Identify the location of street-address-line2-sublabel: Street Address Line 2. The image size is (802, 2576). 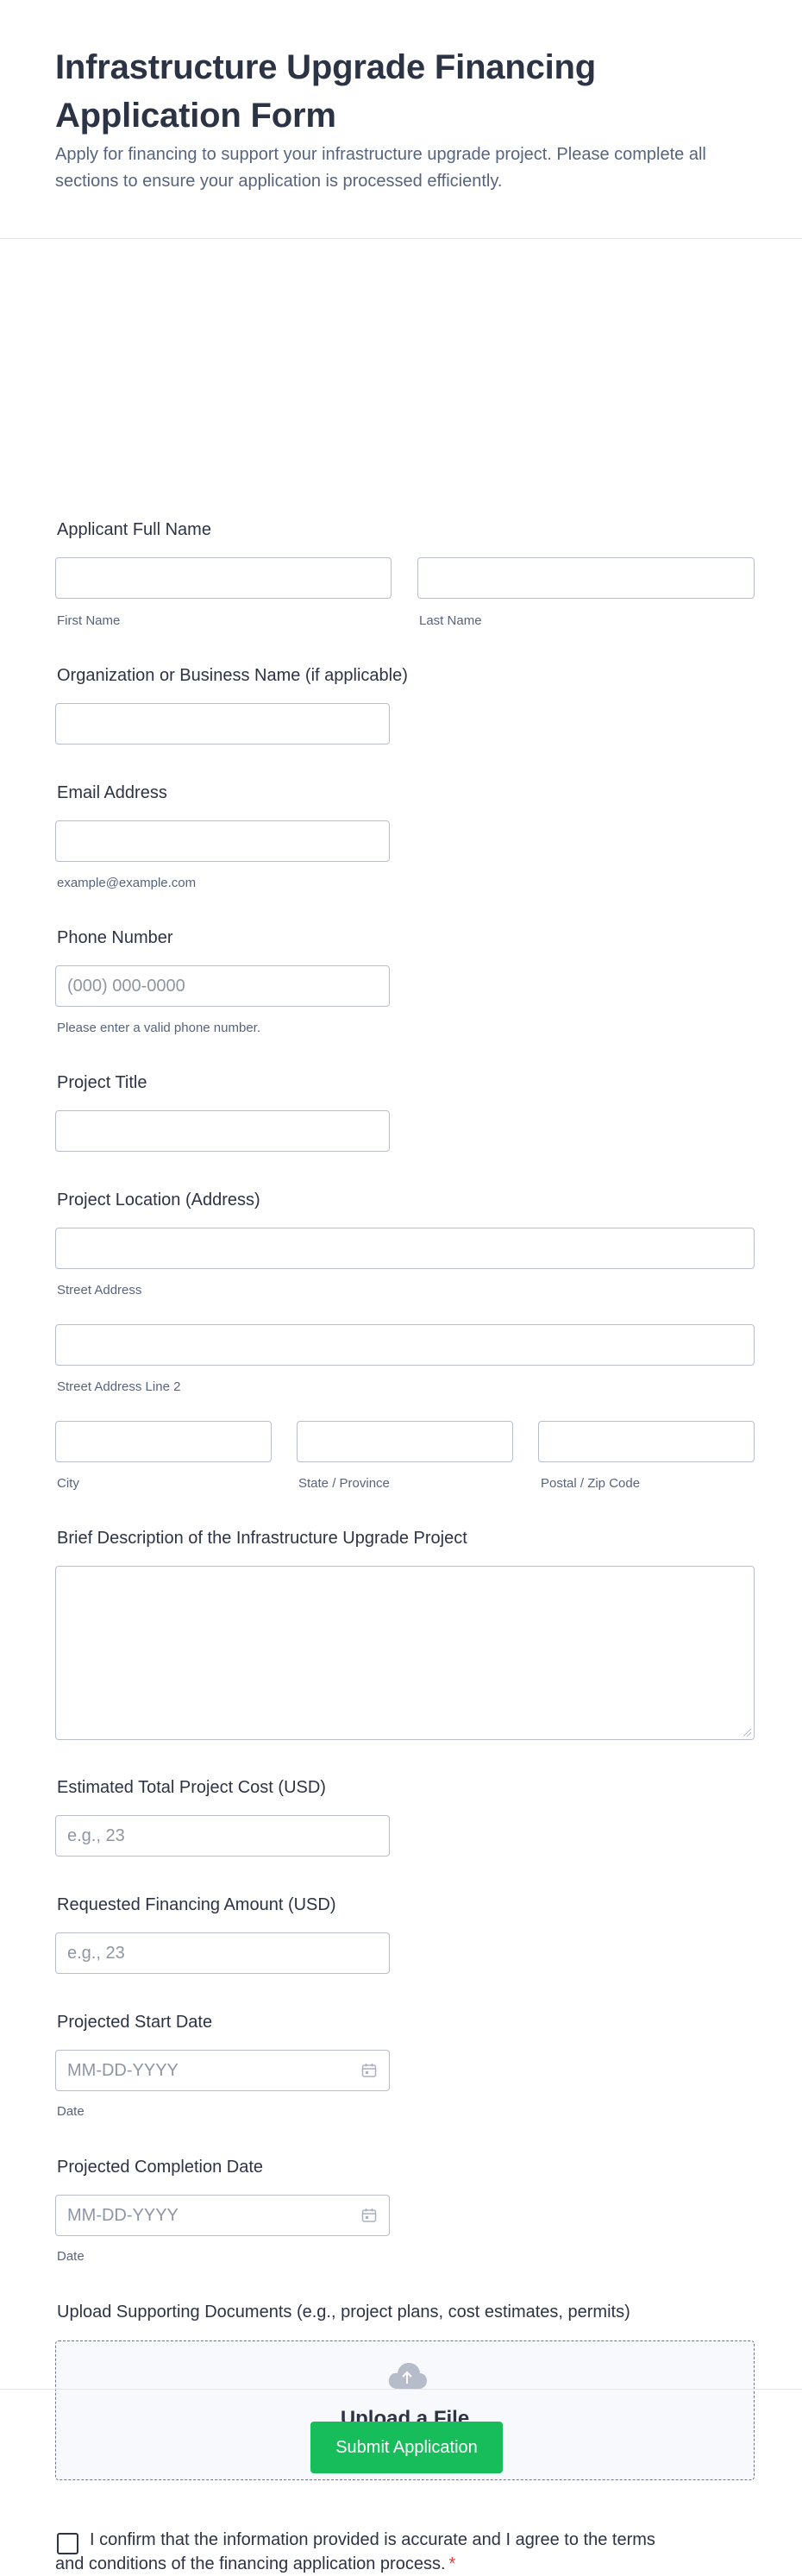
(119, 1386).